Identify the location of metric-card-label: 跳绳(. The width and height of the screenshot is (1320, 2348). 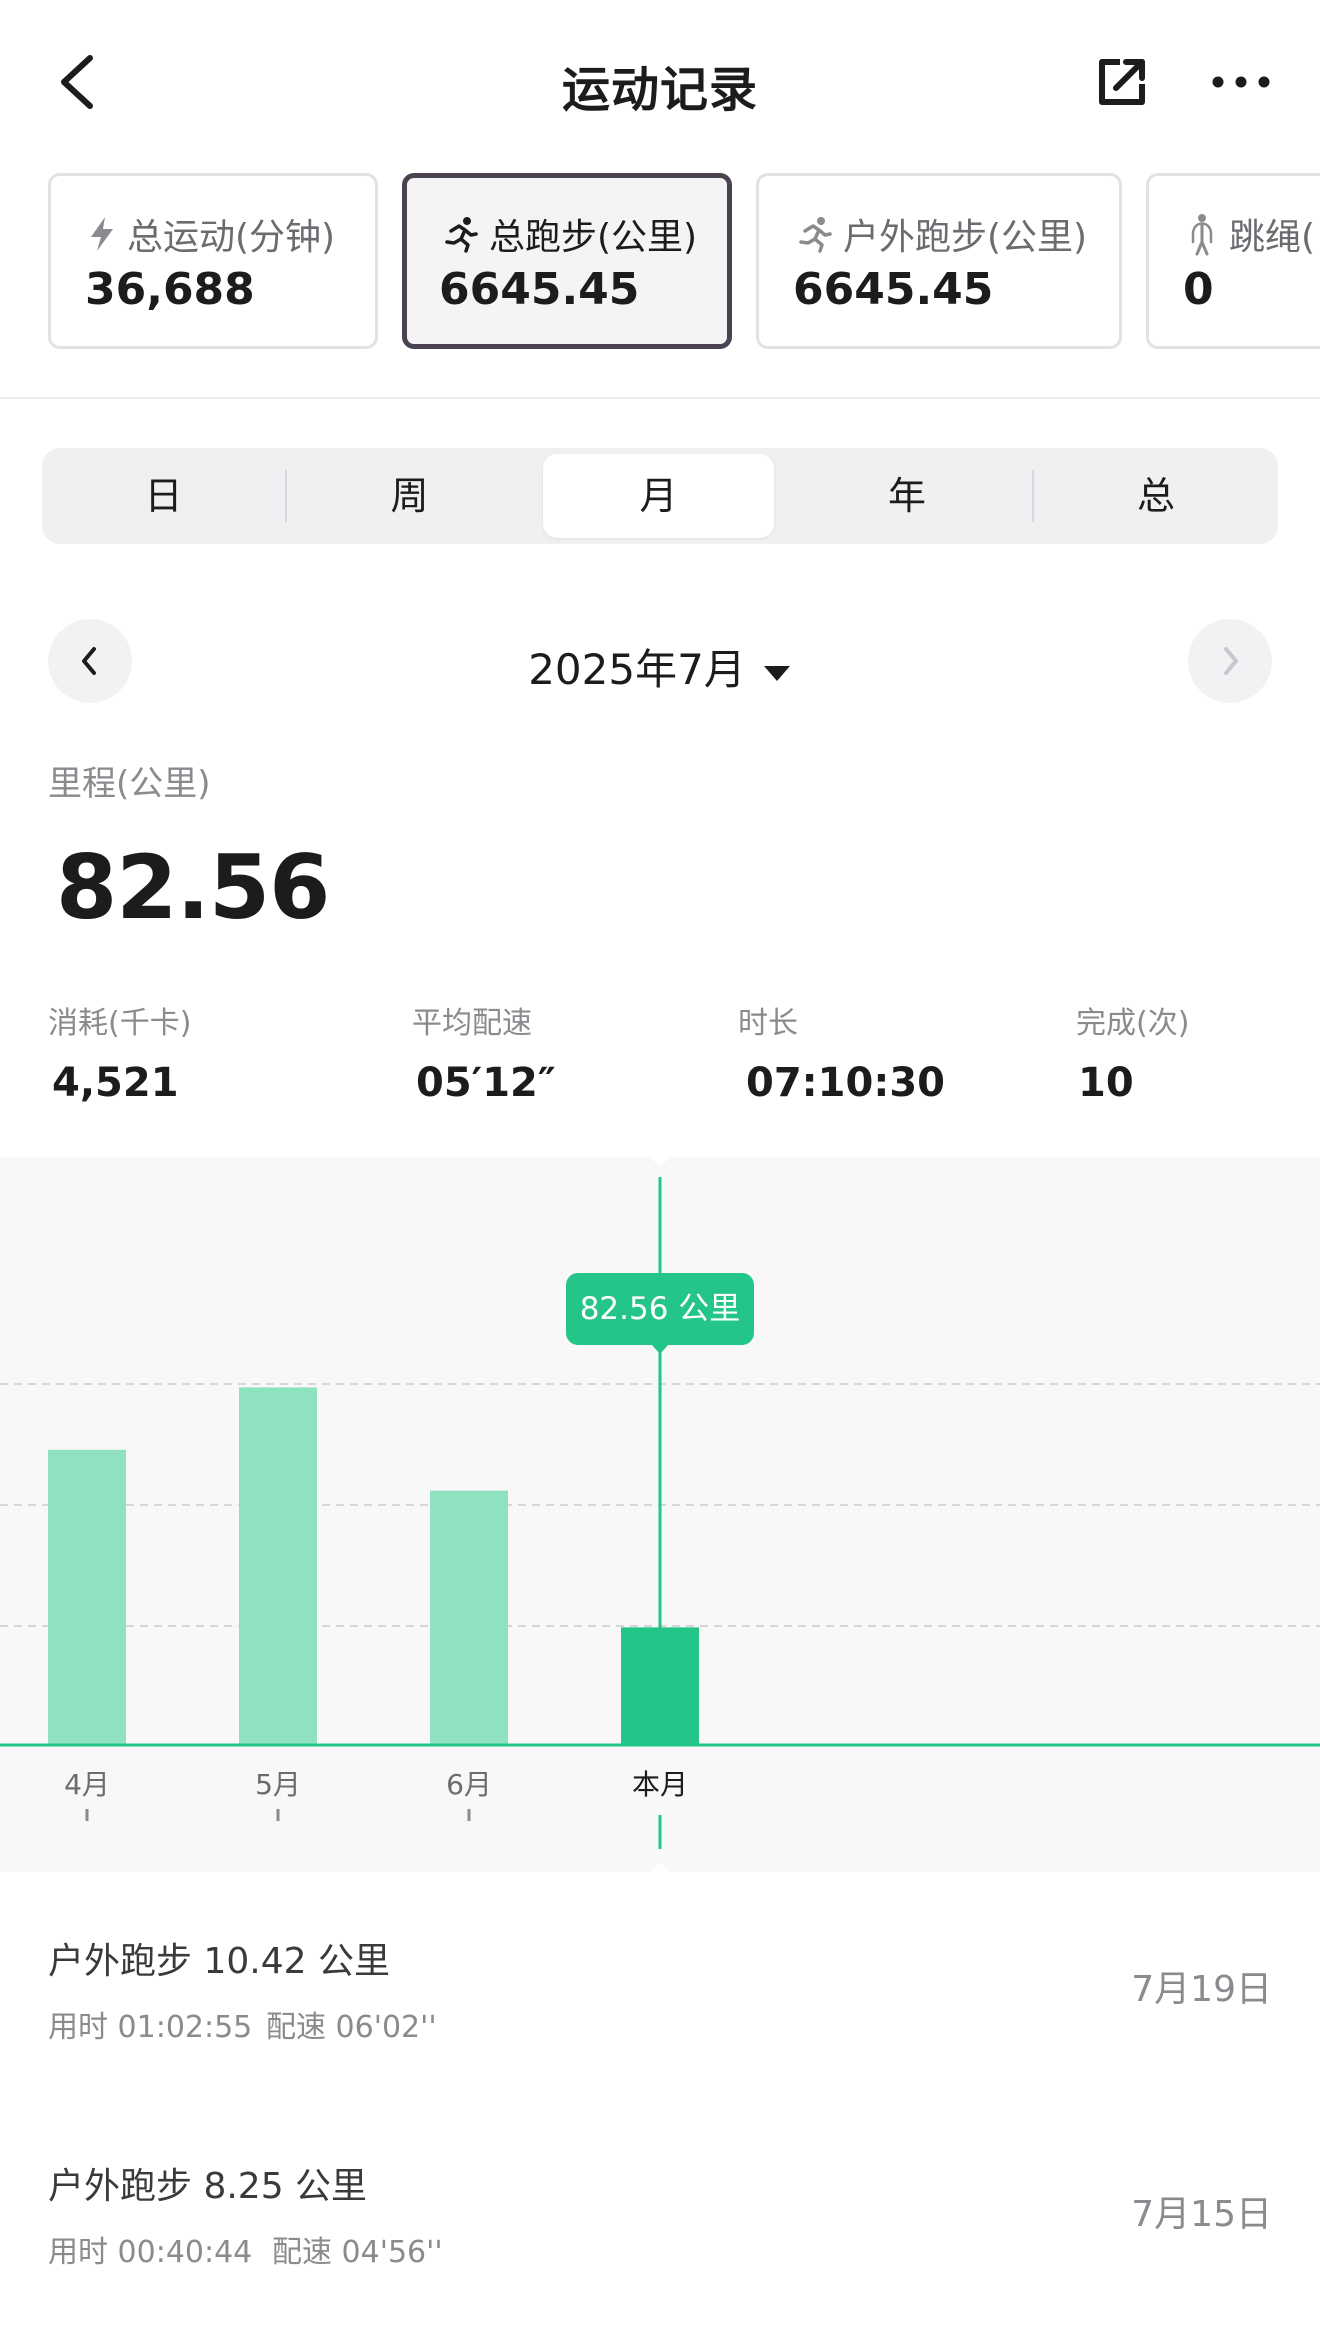
(1272, 237).